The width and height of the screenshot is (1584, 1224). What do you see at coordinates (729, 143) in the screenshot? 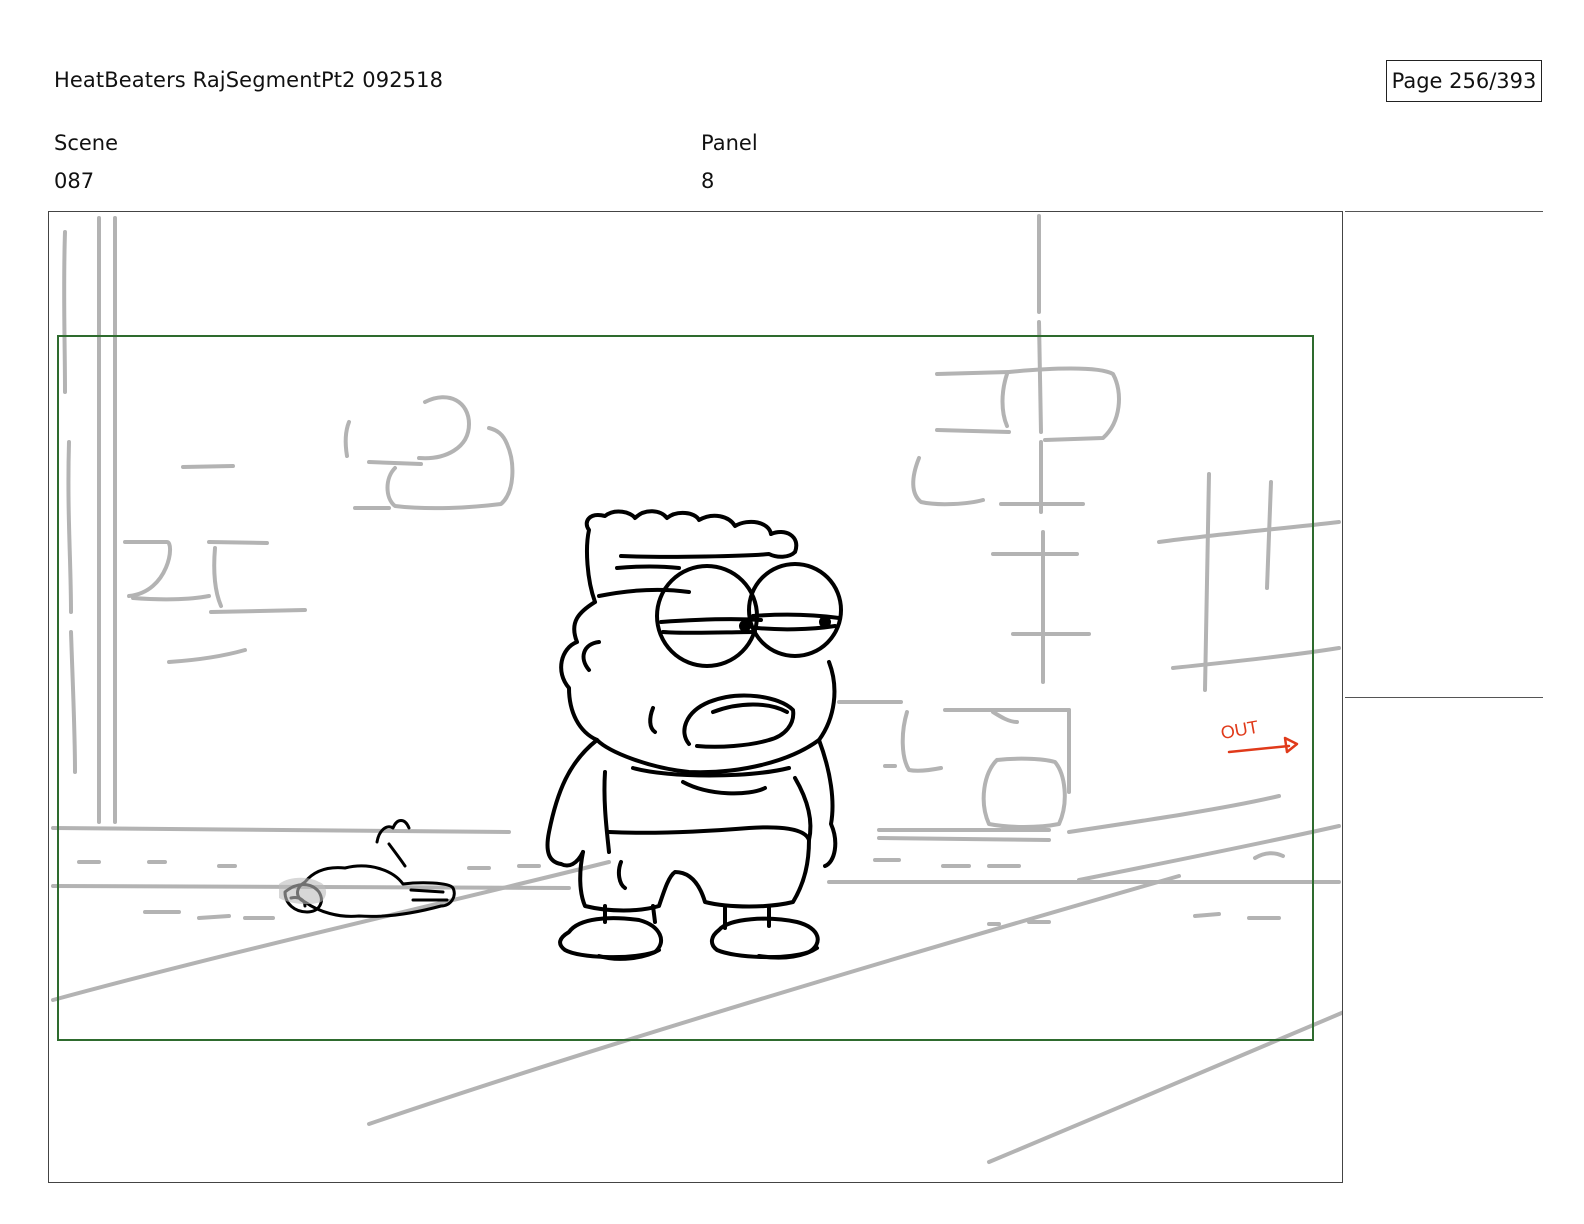
I see `panel-label: Panel` at bounding box center [729, 143].